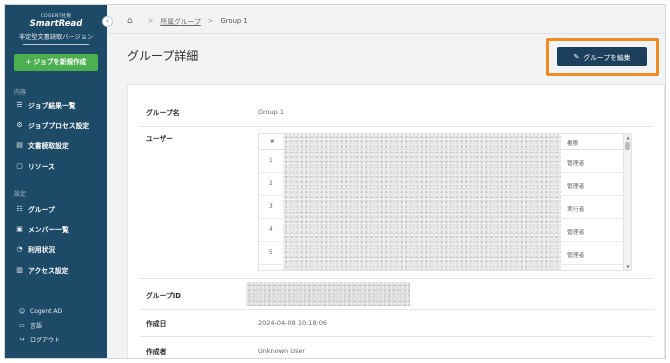  I want to click on row-number: 2, so click(271, 184).